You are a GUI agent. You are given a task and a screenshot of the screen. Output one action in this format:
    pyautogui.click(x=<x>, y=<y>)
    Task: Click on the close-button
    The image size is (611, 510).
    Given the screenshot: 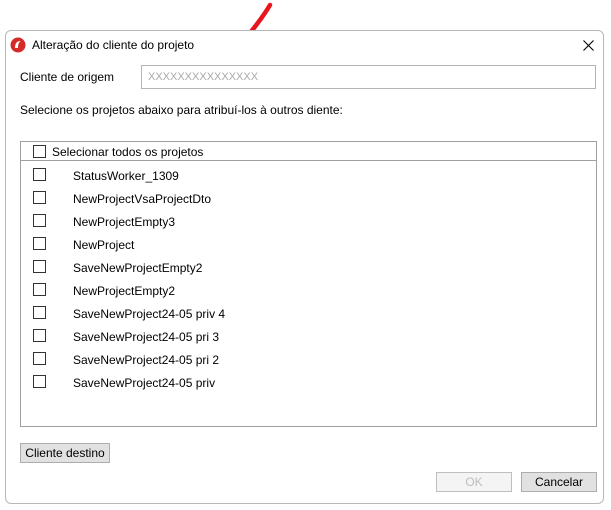 What is the action you would take?
    pyautogui.click(x=588, y=45)
    